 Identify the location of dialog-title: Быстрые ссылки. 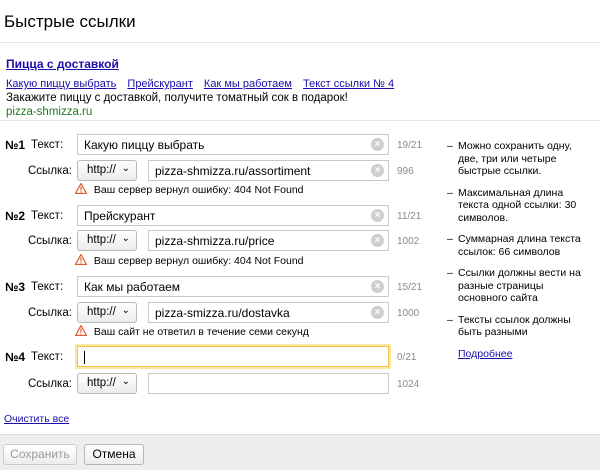
(70, 21).